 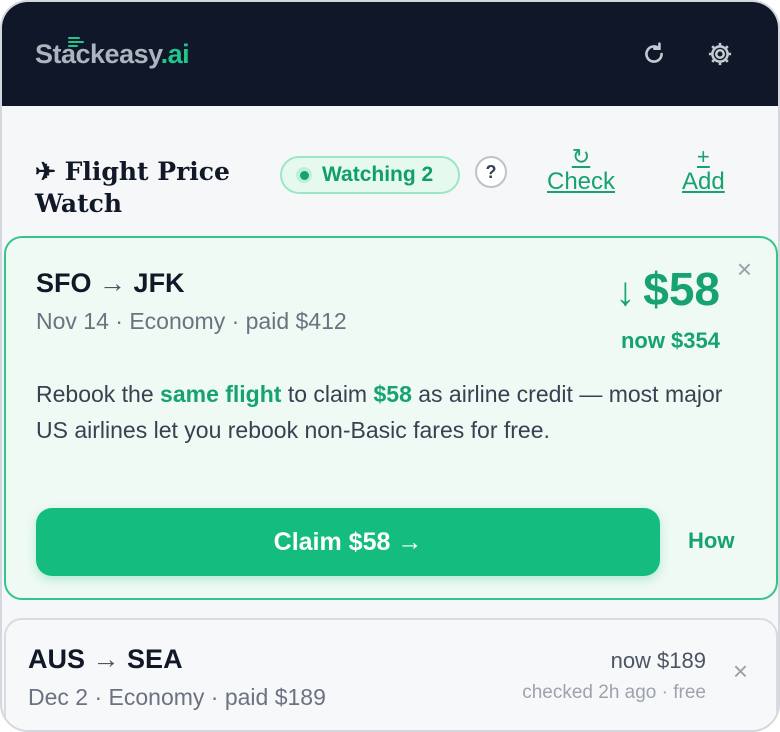 I want to click on route: SFO → JFK, so click(x=110, y=283).